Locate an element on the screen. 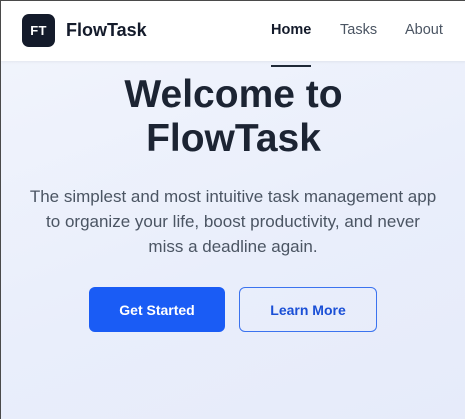 This screenshot has height=419, width=465. top-navbar: FT FlowTask Home Tasks About is located at coordinates (233, 31).